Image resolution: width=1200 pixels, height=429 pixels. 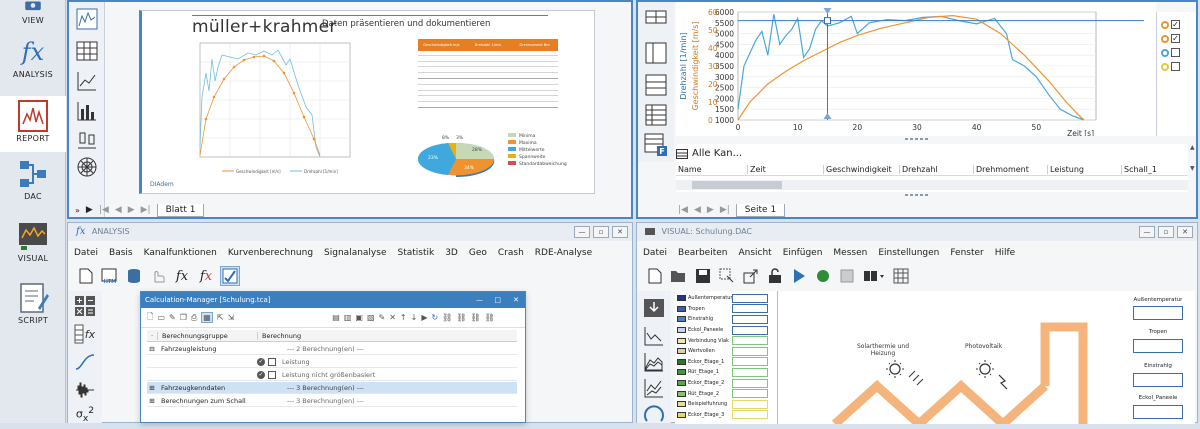 What do you see at coordinates (703, 276) in the screenshot?
I see `save-button` at bounding box center [703, 276].